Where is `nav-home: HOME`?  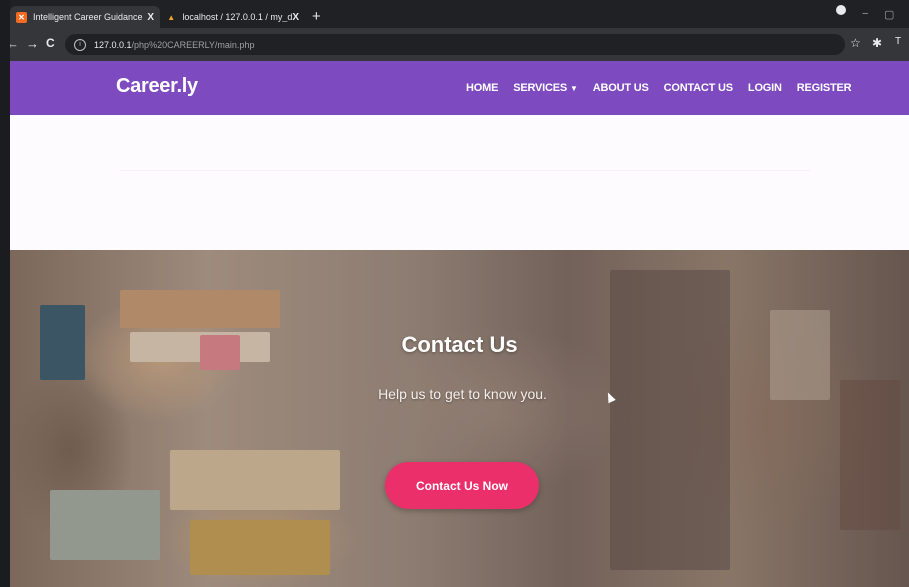 nav-home: HOME is located at coordinates (482, 88).